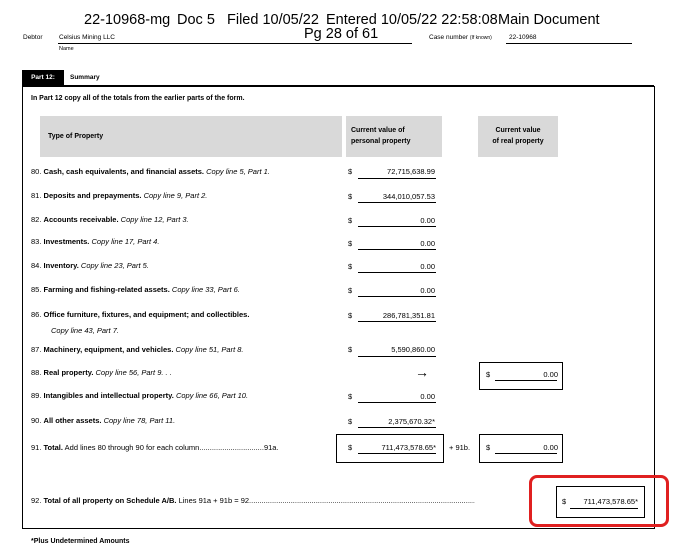  Describe the element at coordinates (341, 34) in the screenshot. I see `page-indicator: Pg 28 of 61` at that location.